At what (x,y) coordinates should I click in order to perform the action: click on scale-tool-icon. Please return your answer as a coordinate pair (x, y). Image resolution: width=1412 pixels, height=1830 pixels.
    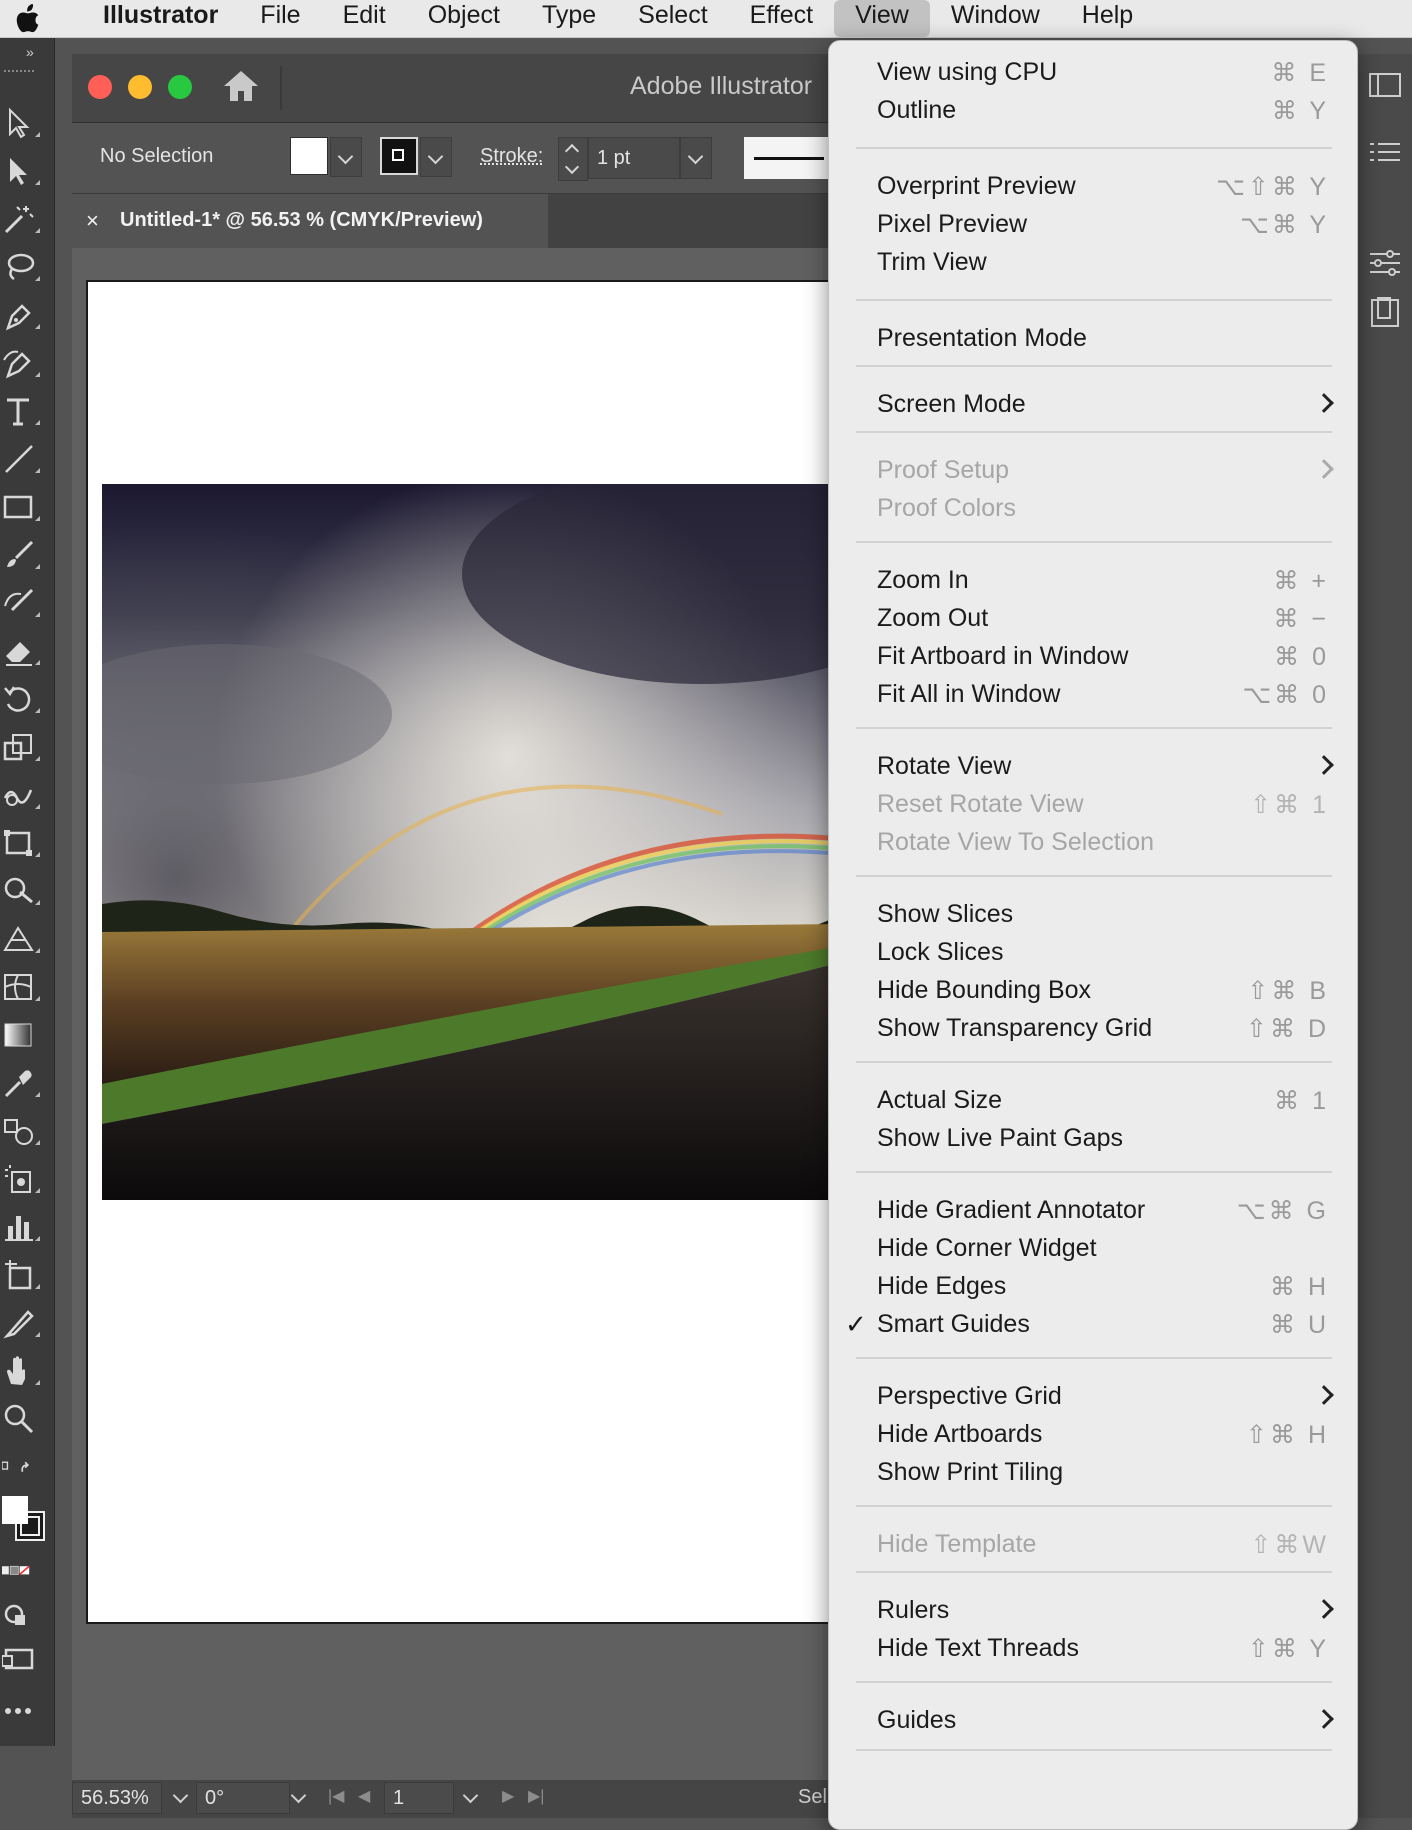
    Looking at the image, I should click on (22, 747).